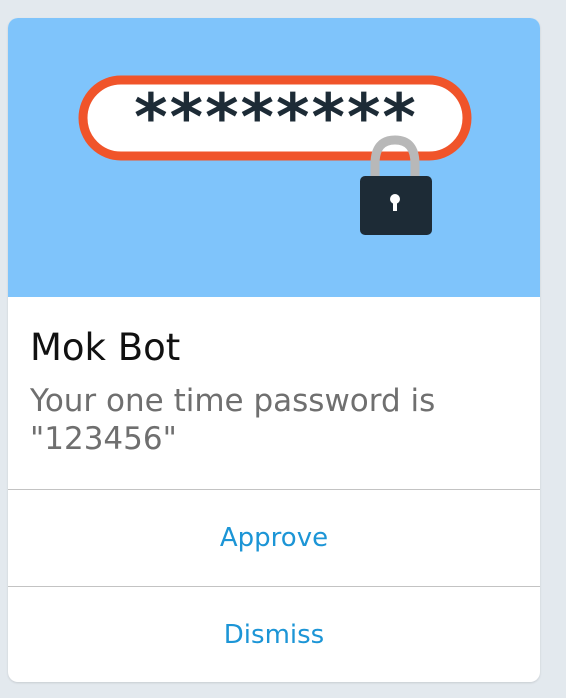 Image resolution: width=566 pixels, height=698 pixels. Describe the element at coordinates (274, 634) in the screenshot. I see `dismiss-button: Dismiss` at that location.